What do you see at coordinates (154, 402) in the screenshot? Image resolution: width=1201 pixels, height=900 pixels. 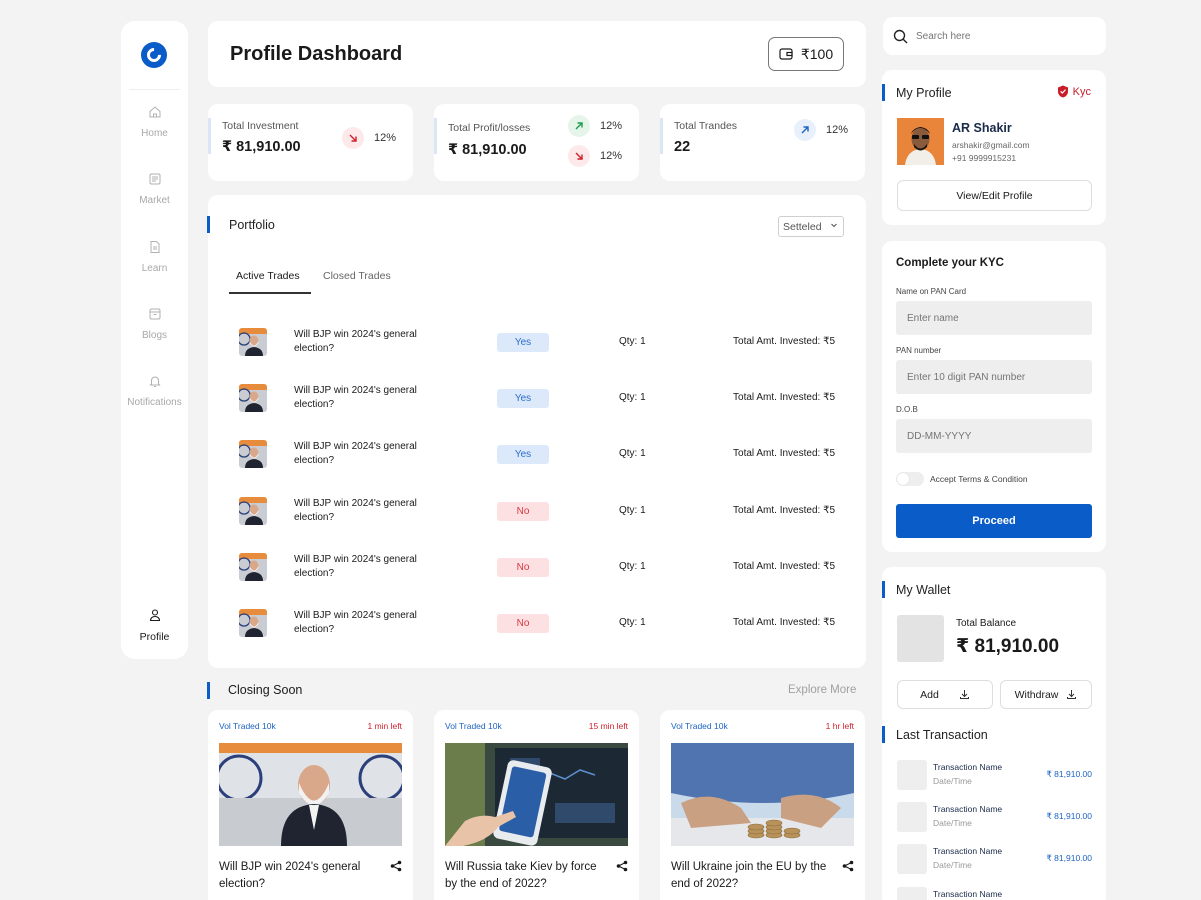 I see `sidebar-item-label: Notifications` at bounding box center [154, 402].